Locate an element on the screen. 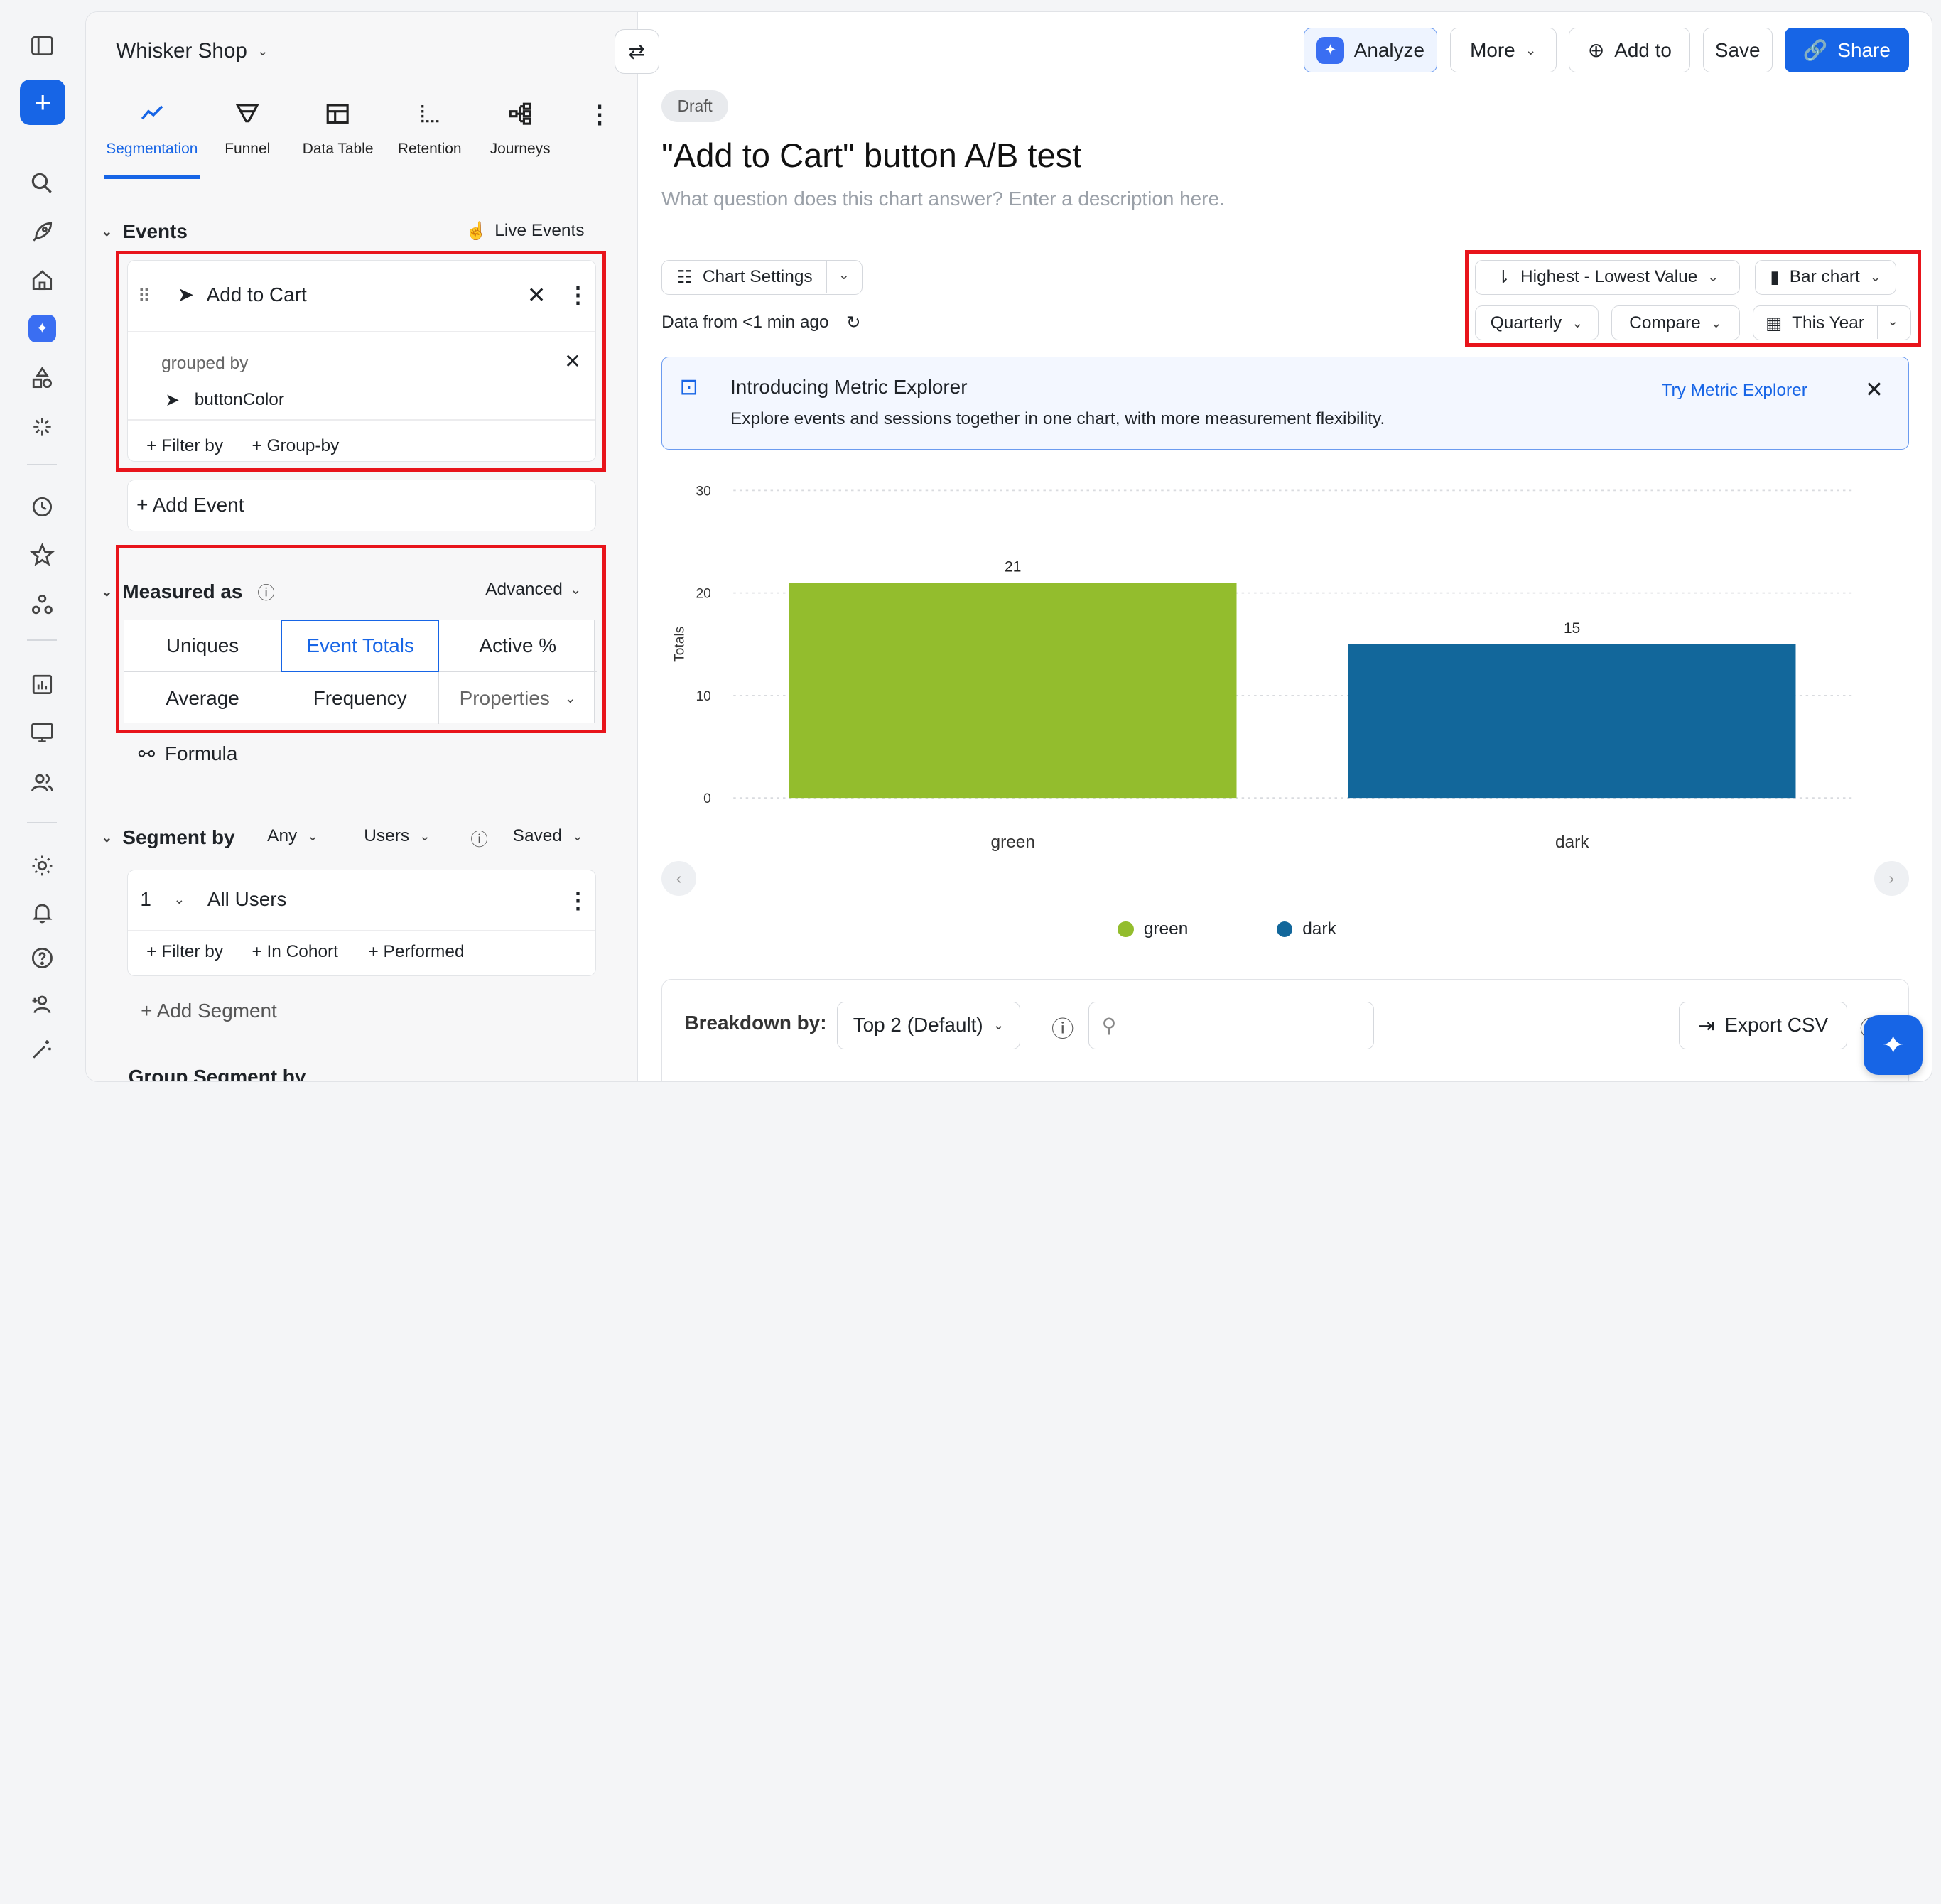 This screenshot has height=1904, width=1941. legend-item-dark: dark is located at coordinates (1306, 929).